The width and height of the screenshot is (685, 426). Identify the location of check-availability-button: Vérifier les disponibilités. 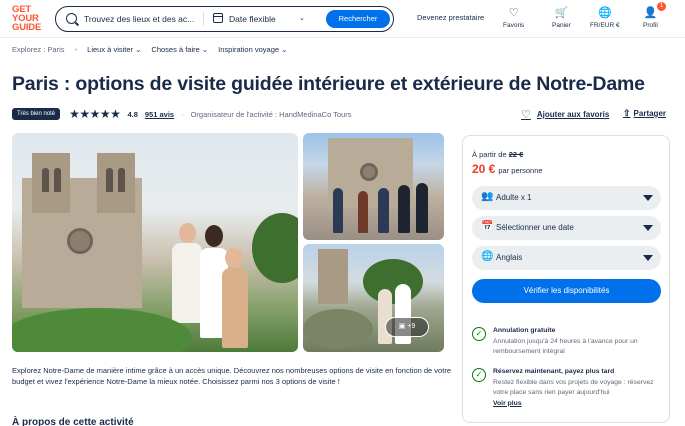
(566, 291).